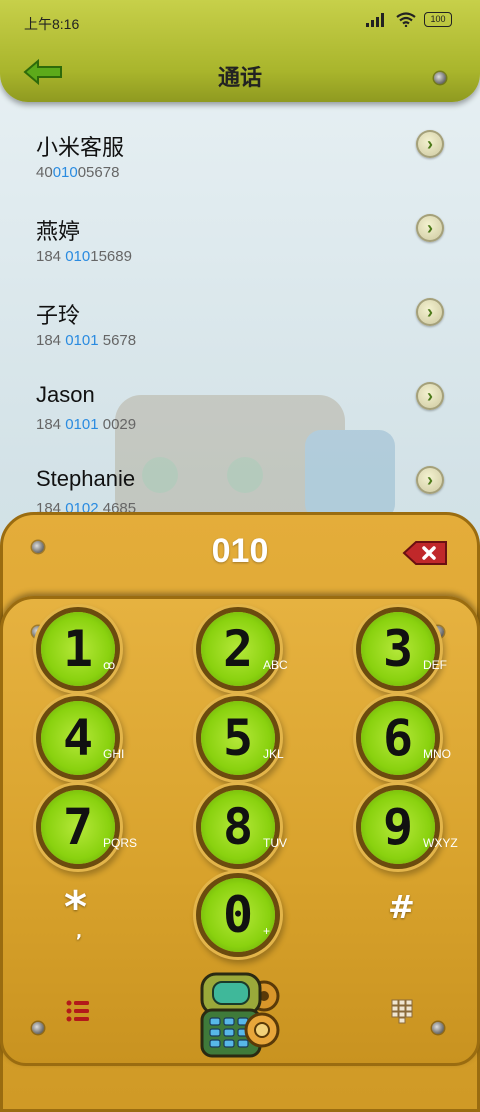  Describe the element at coordinates (402, 1013) in the screenshot. I see `keypad-toggle-icon` at that location.